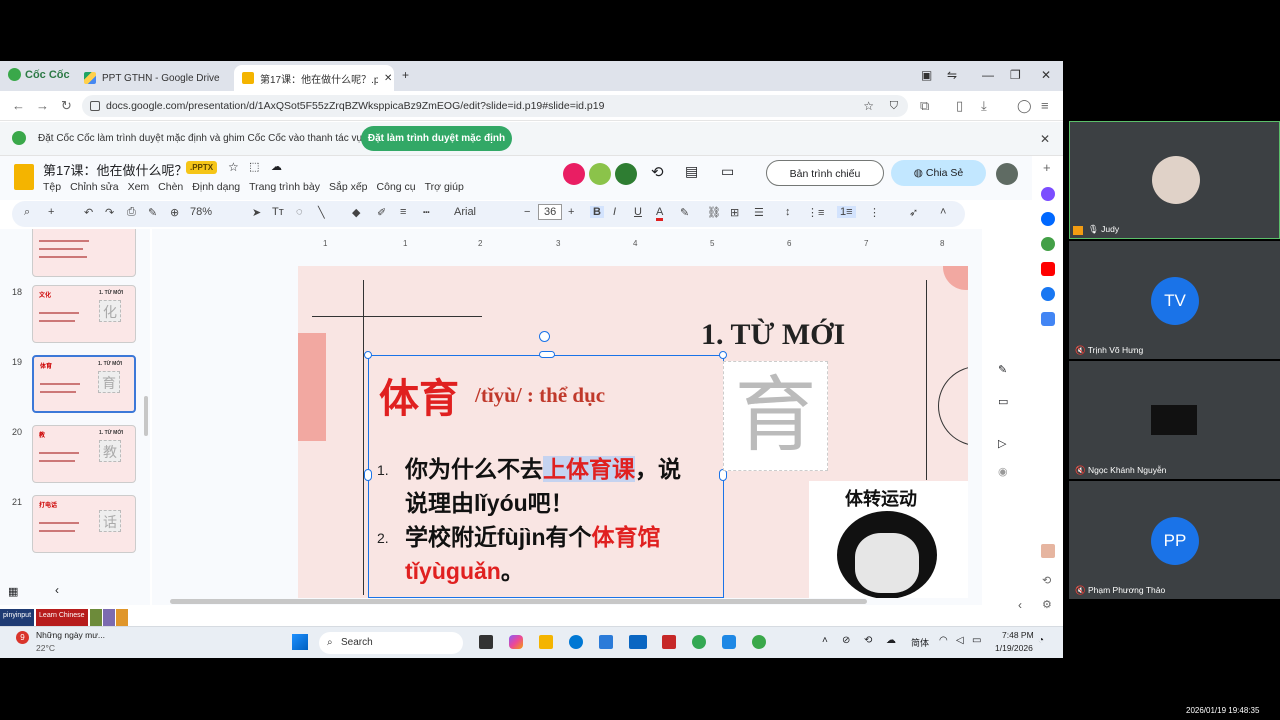 The height and width of the screenshot is (720, 1280). What do you see at coordinates (405, 75) in the screenshot?
I see `new-tab-icon: +` at bounding box center [405, 75].